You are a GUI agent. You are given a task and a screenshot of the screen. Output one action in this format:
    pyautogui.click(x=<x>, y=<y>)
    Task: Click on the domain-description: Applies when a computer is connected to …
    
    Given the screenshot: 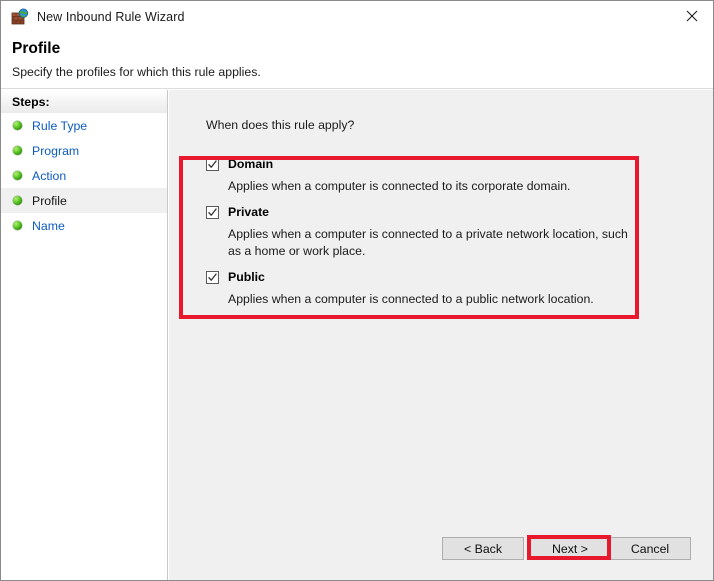 What is the action you would take?
    pyautogui.click(x=399, y=186)
    